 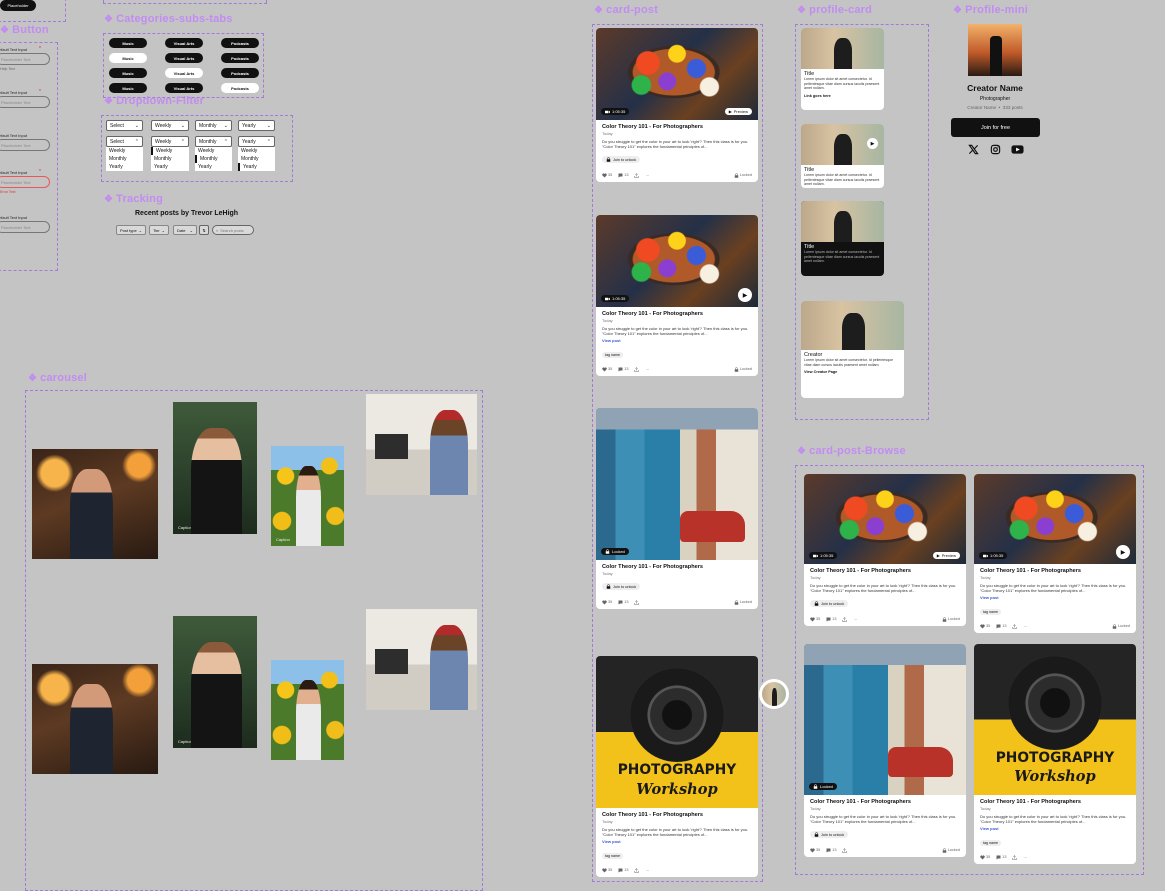 What do you see at coordinates (213, 125) in the screenshot?
I see `dropdown-closed: Monthly ⌄` at bounding box center [213, 125].